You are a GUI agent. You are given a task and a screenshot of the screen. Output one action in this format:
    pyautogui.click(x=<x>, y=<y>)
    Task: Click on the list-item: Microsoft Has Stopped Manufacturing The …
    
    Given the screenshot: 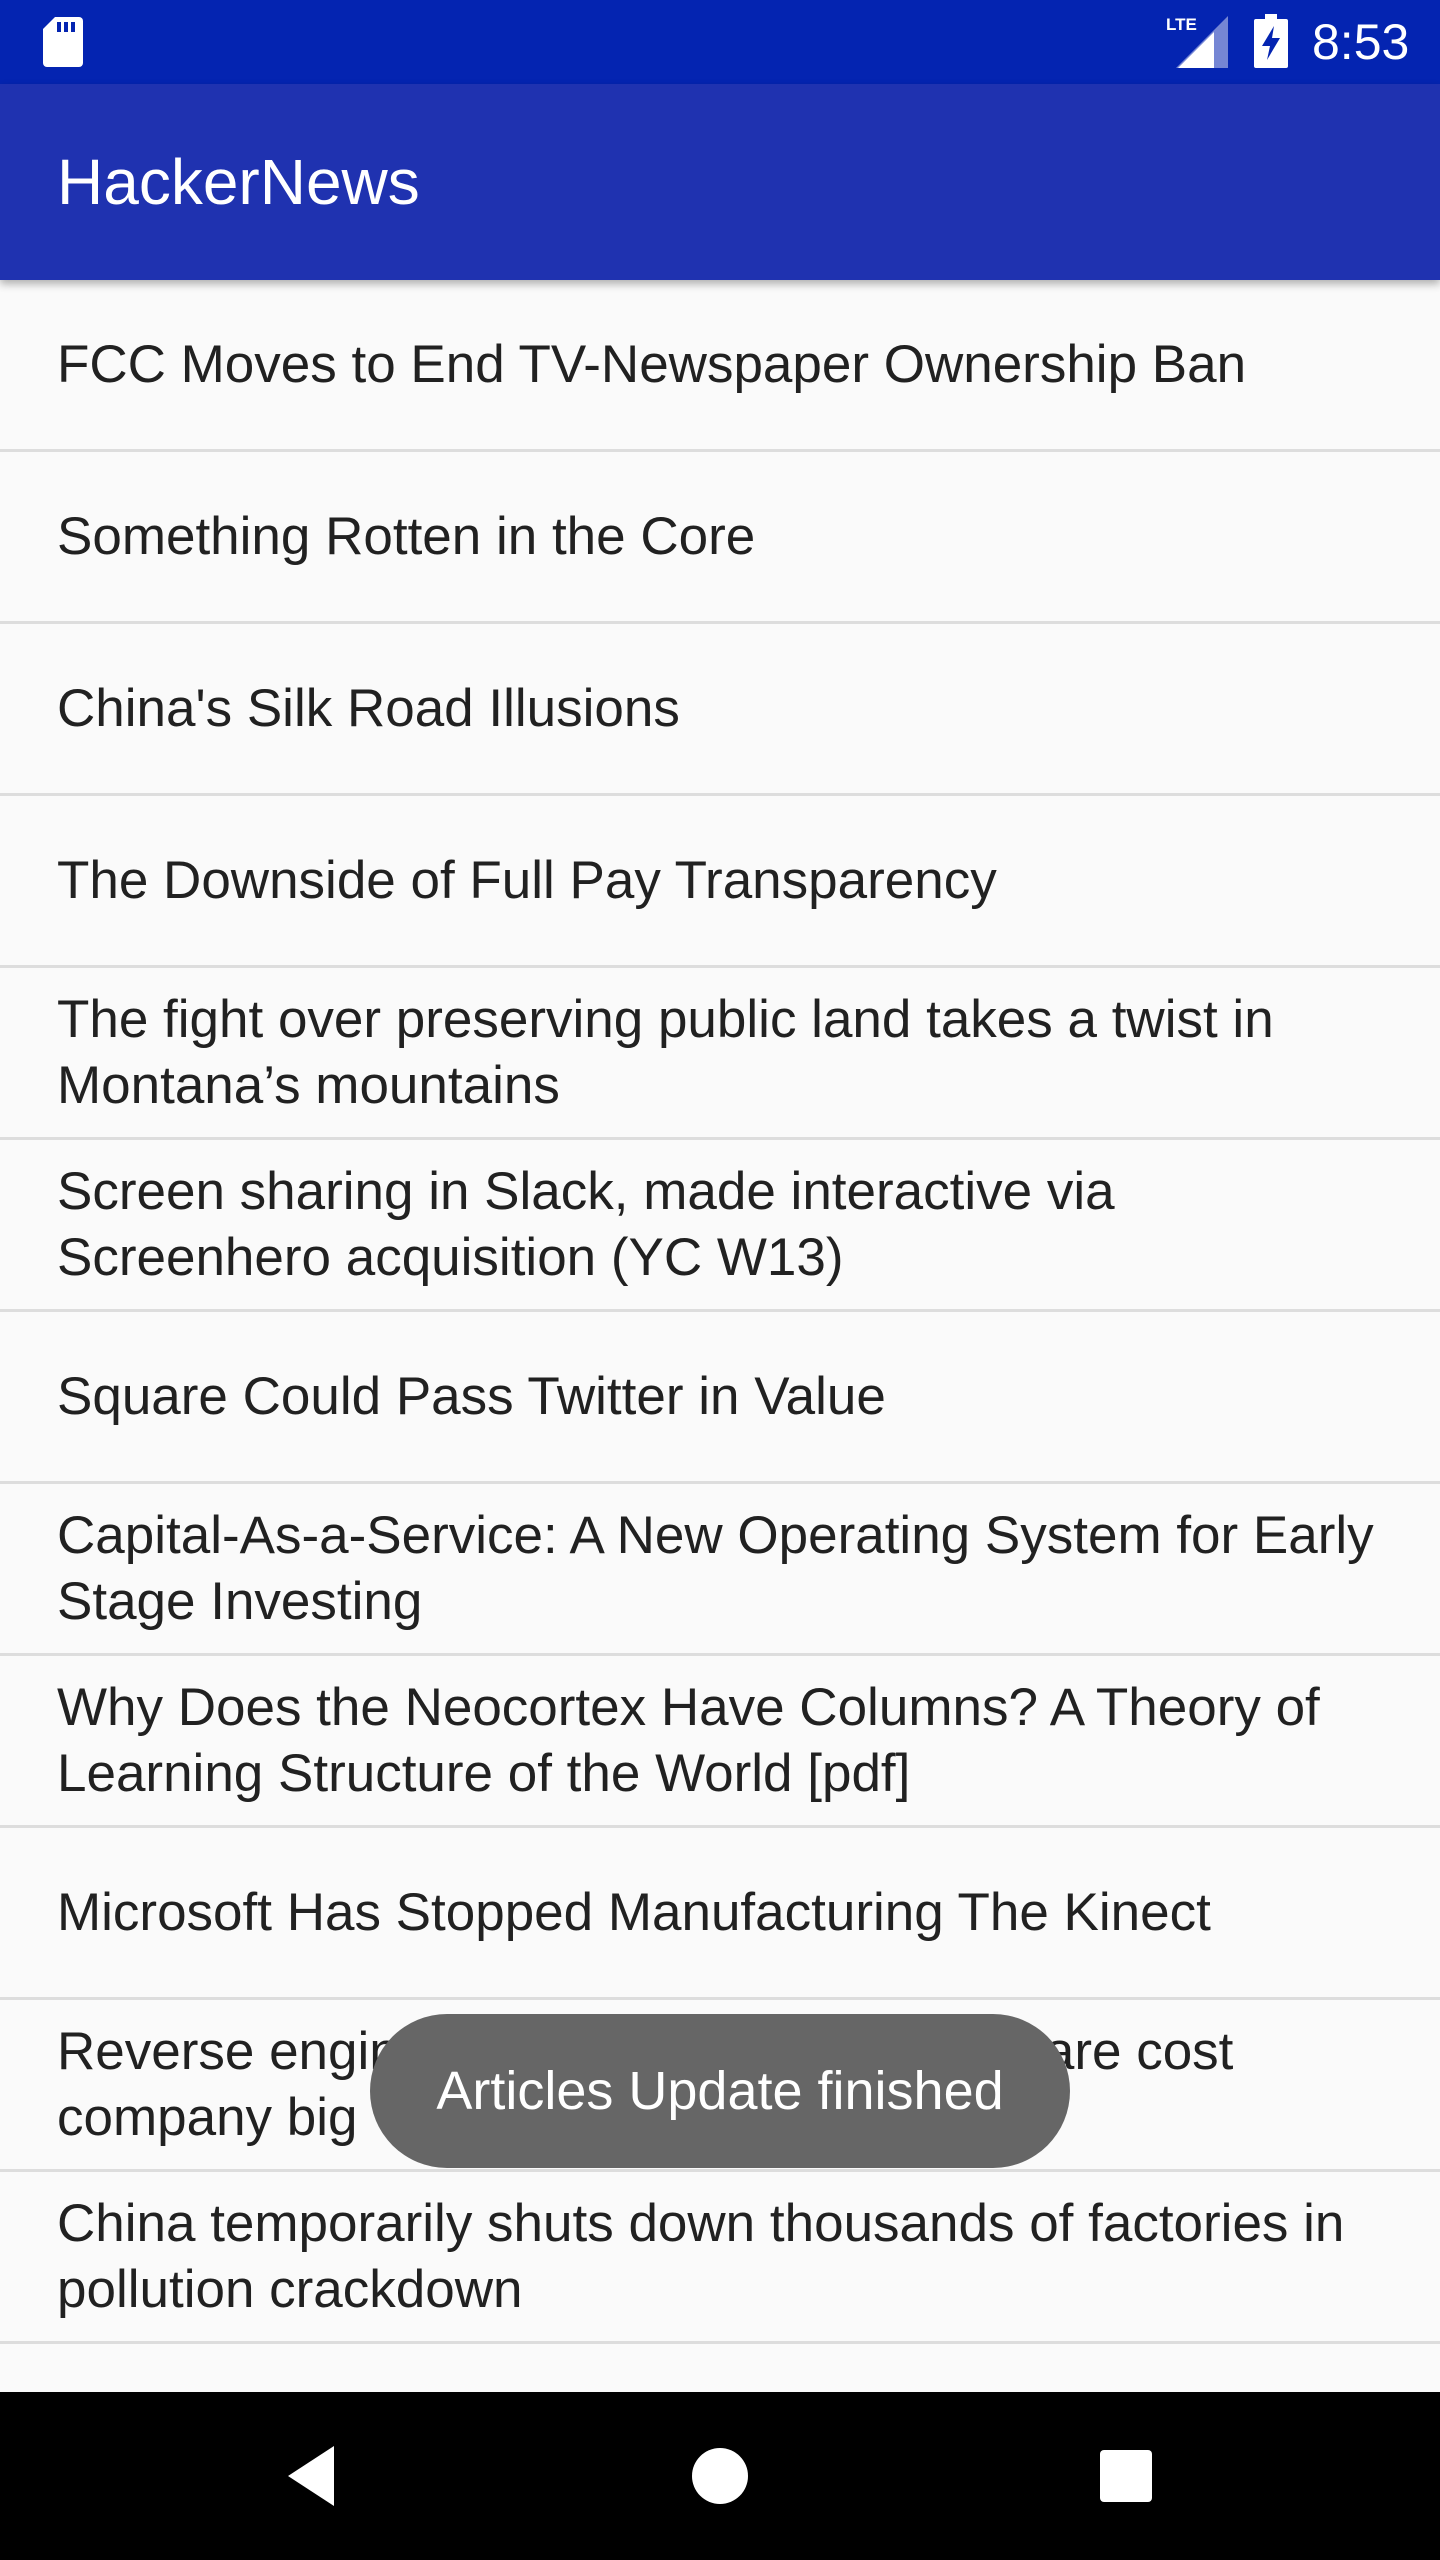 What is the action you would take?
    pyautogui.click(x=720, y=1914)
    